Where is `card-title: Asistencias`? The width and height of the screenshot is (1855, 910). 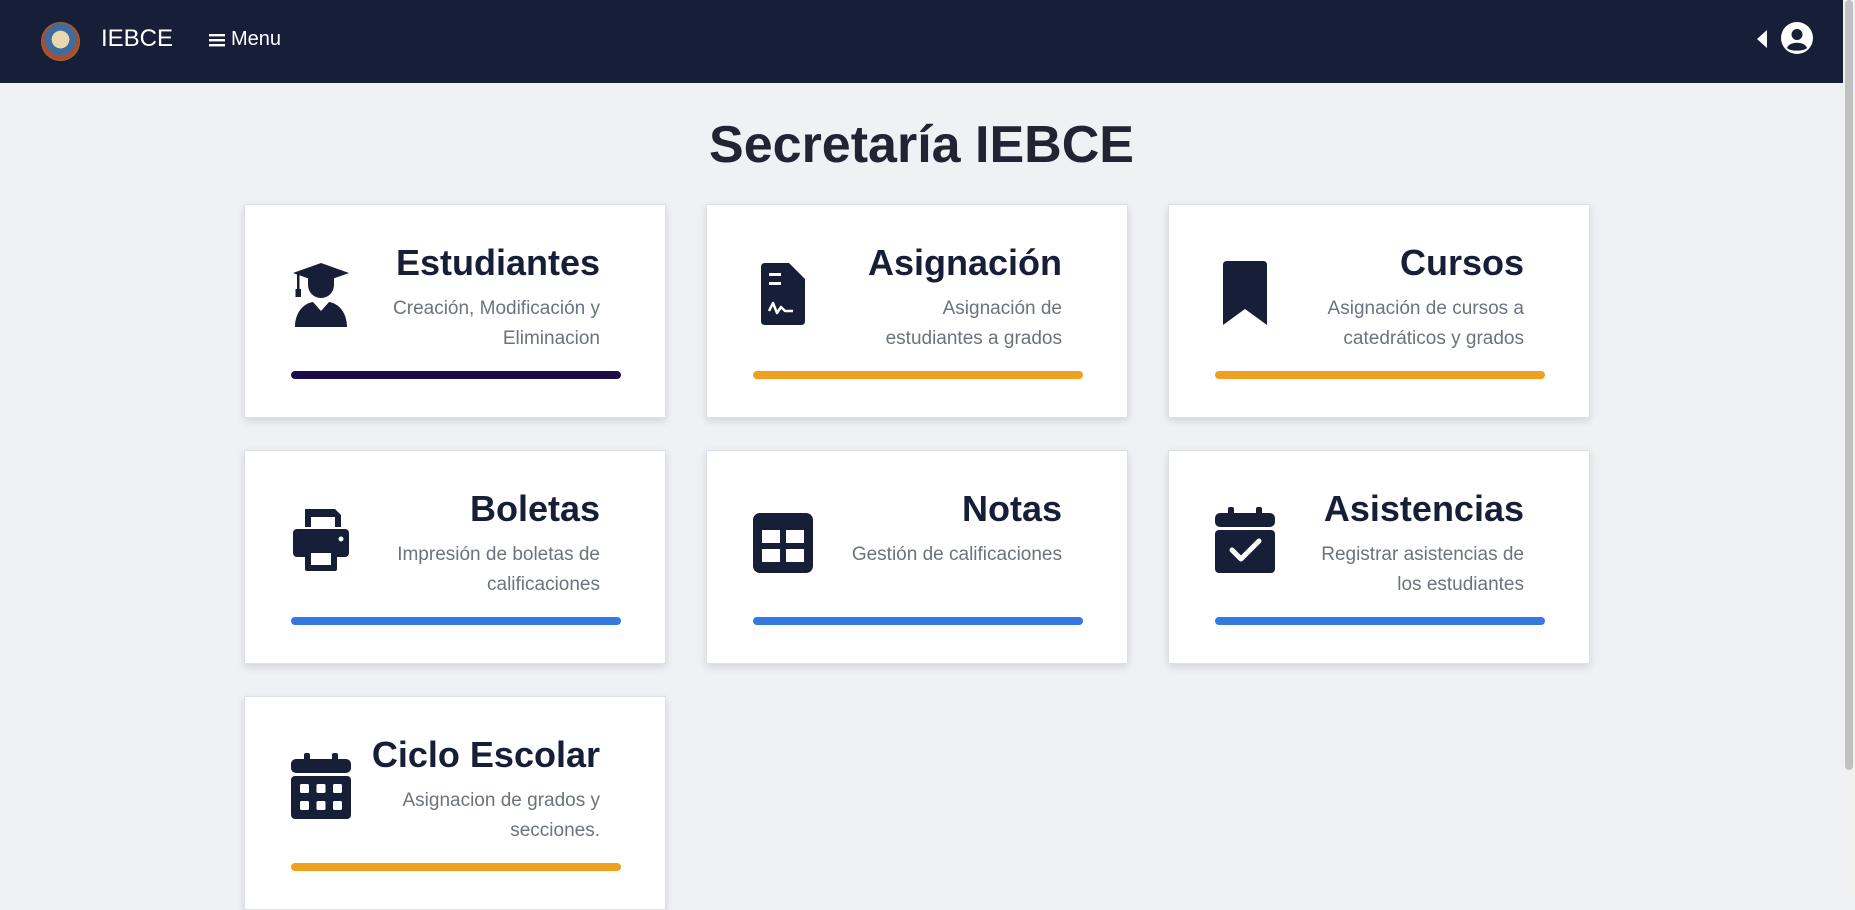
card-title: Asistencias is located at coordinates (1423, 508).